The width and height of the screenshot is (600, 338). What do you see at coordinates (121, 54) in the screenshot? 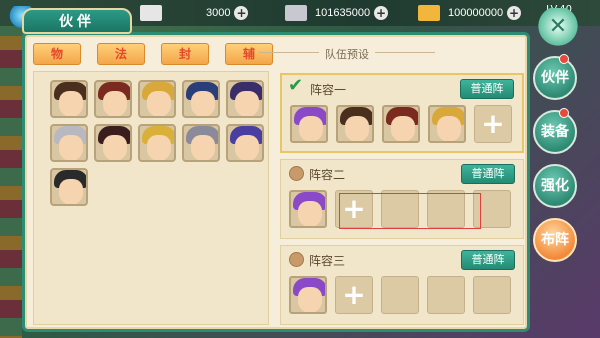
I see `filter-tab-magic: 法` at bounding box center [121, 54].